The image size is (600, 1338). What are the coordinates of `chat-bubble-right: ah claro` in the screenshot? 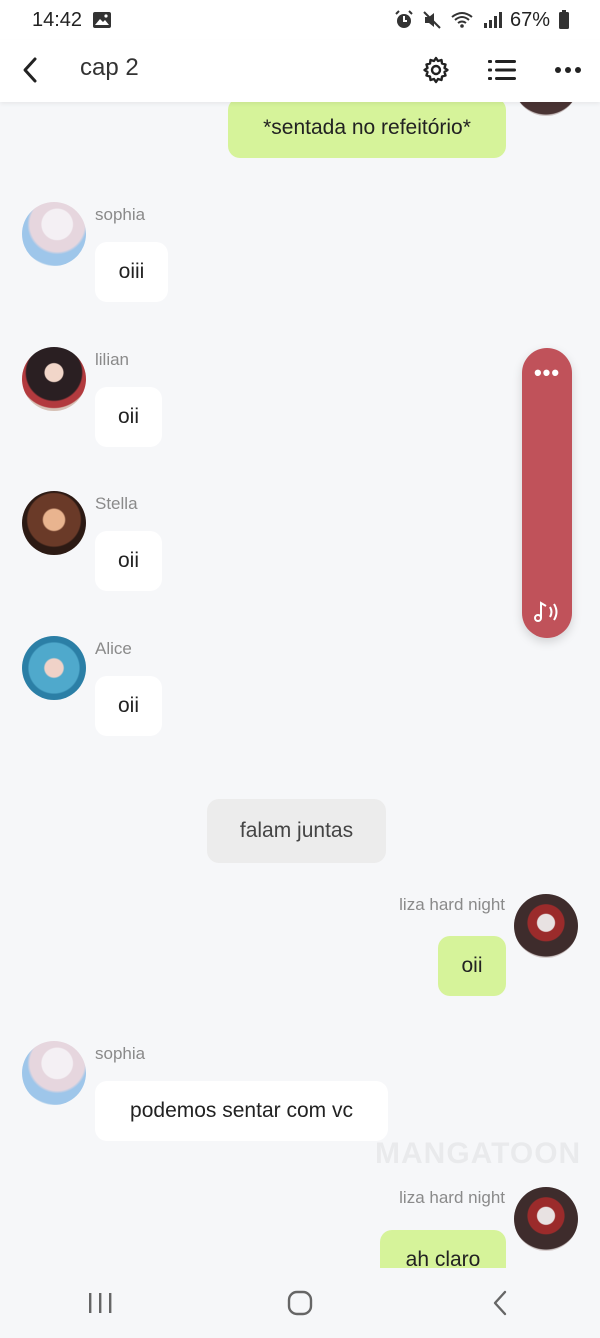 It's located at (443, 1249).